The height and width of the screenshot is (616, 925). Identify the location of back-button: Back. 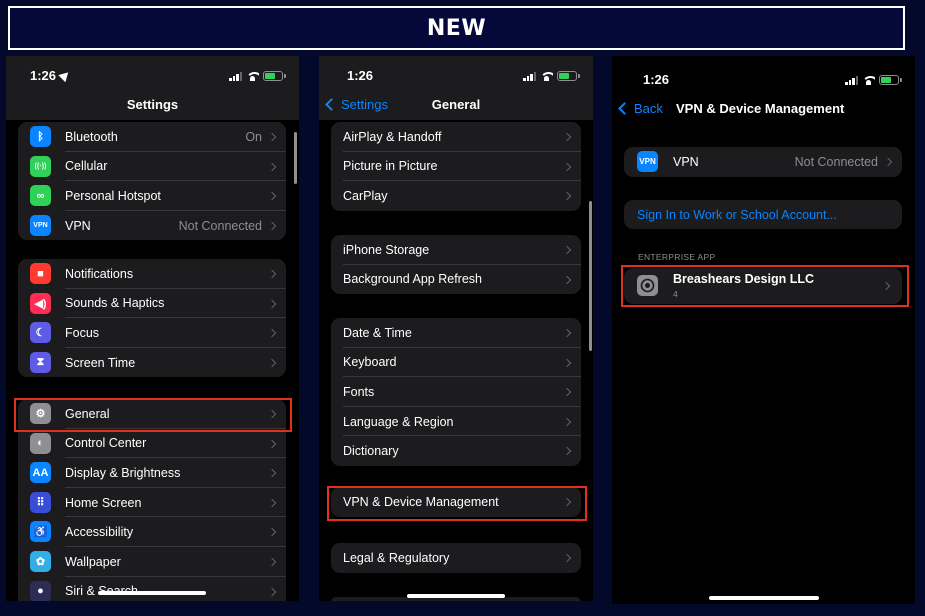
(640, 108).